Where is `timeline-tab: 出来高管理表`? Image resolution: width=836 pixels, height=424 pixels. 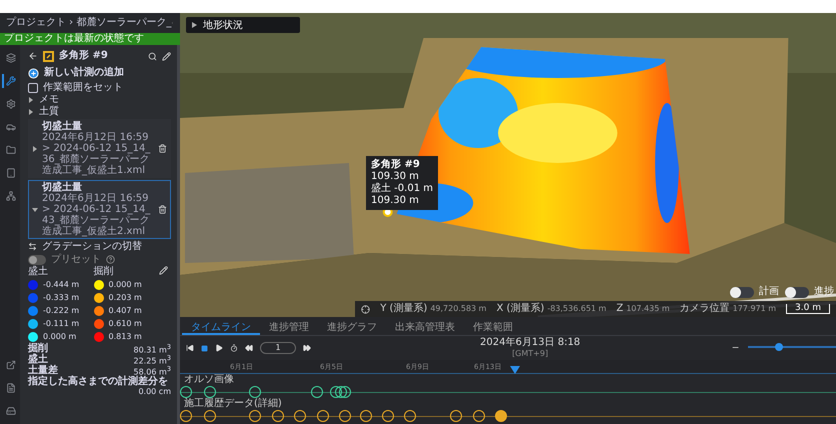 timeline-tab: 出来高管理表 is located at coordinates (425, 326).